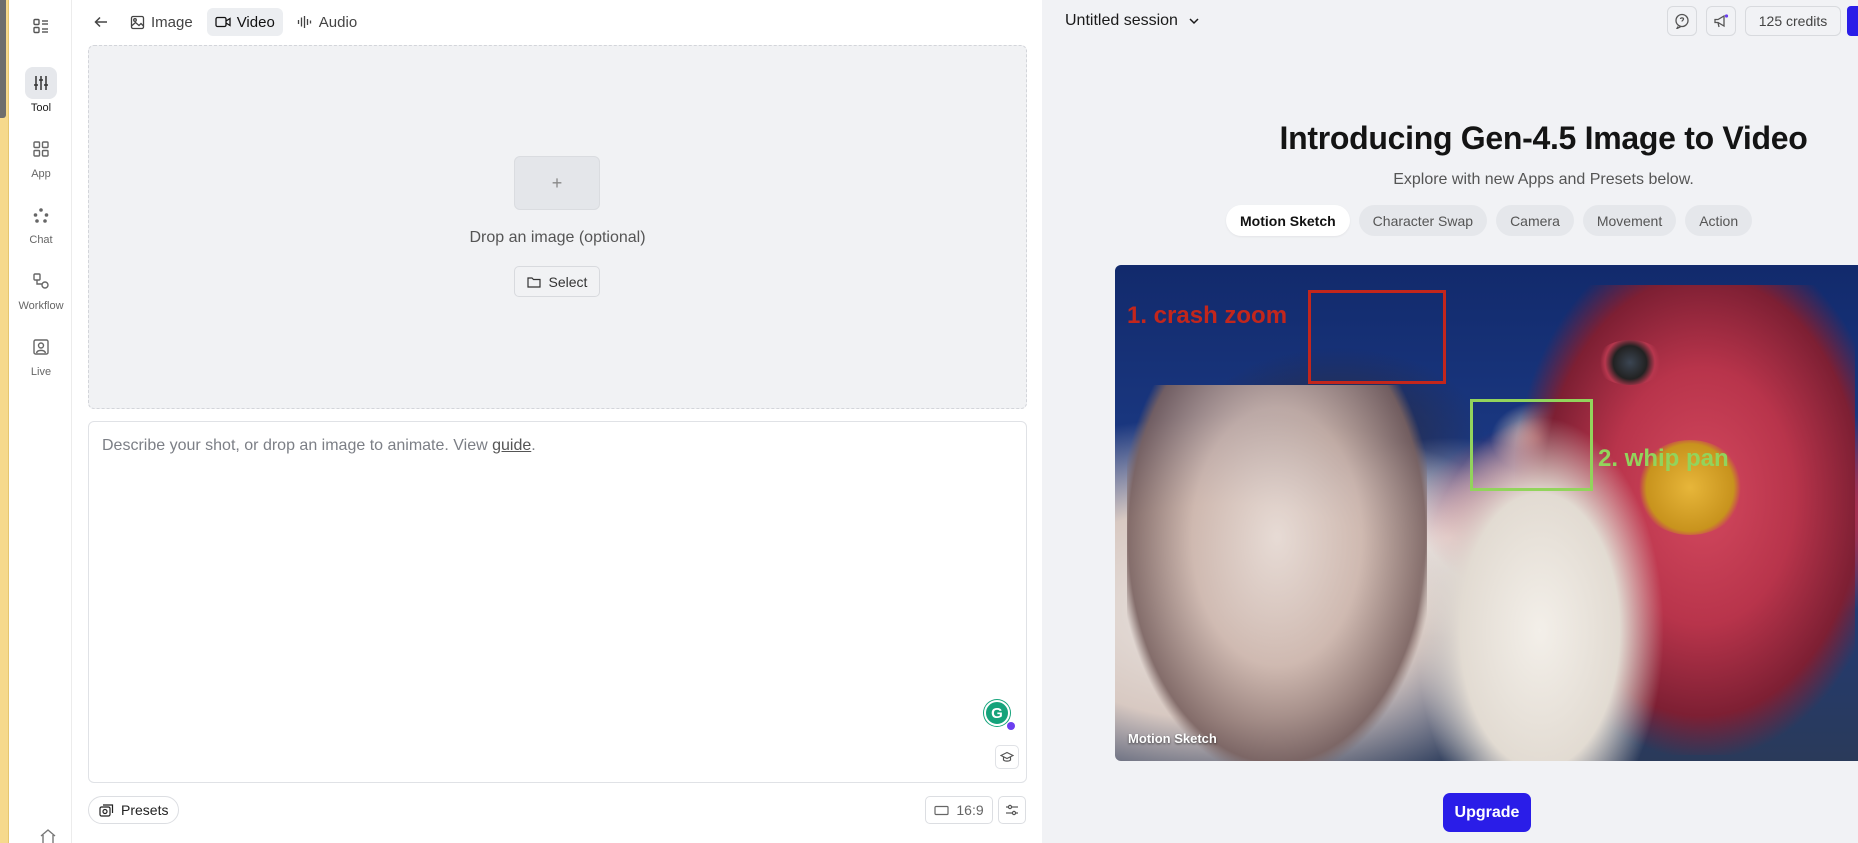 This screenshot has height=843, width=1858. I want to click on placeholder-end: ., so click(533, 445).